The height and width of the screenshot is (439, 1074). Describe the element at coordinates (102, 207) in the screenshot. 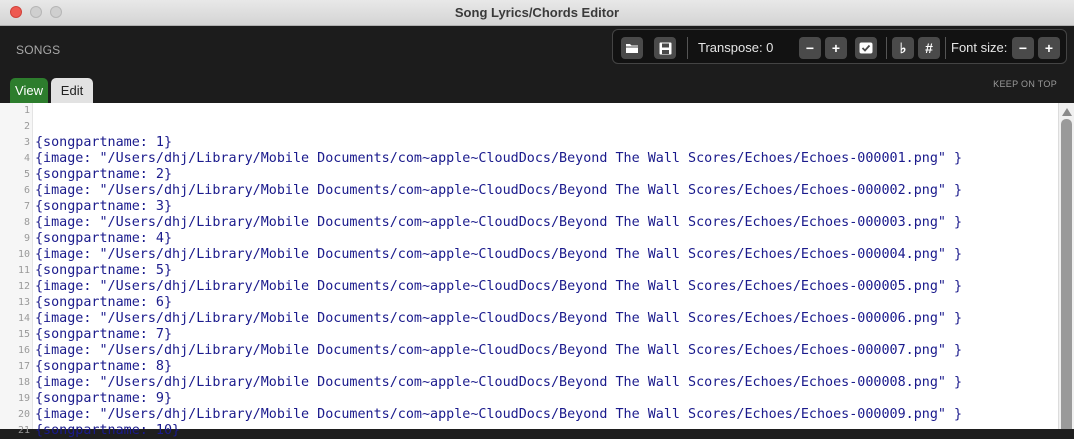

I see `line-text: {songpartname: 3}` at that location.